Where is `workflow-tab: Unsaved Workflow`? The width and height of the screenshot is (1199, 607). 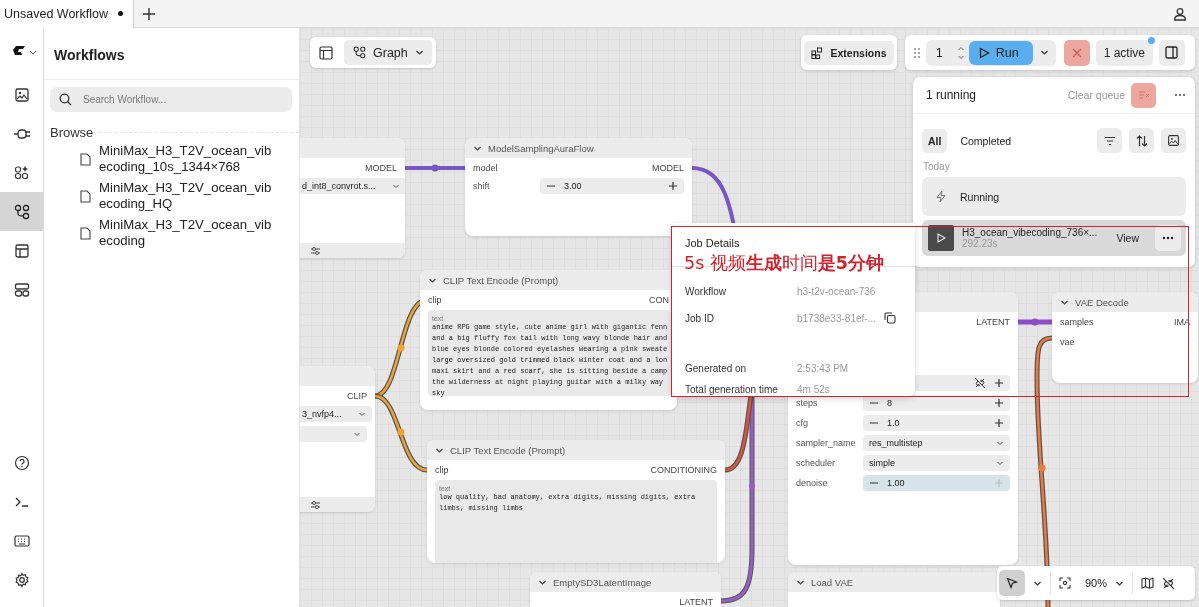 workflow-tab: Unsaved Workflow is located at coordinates (67, 14).